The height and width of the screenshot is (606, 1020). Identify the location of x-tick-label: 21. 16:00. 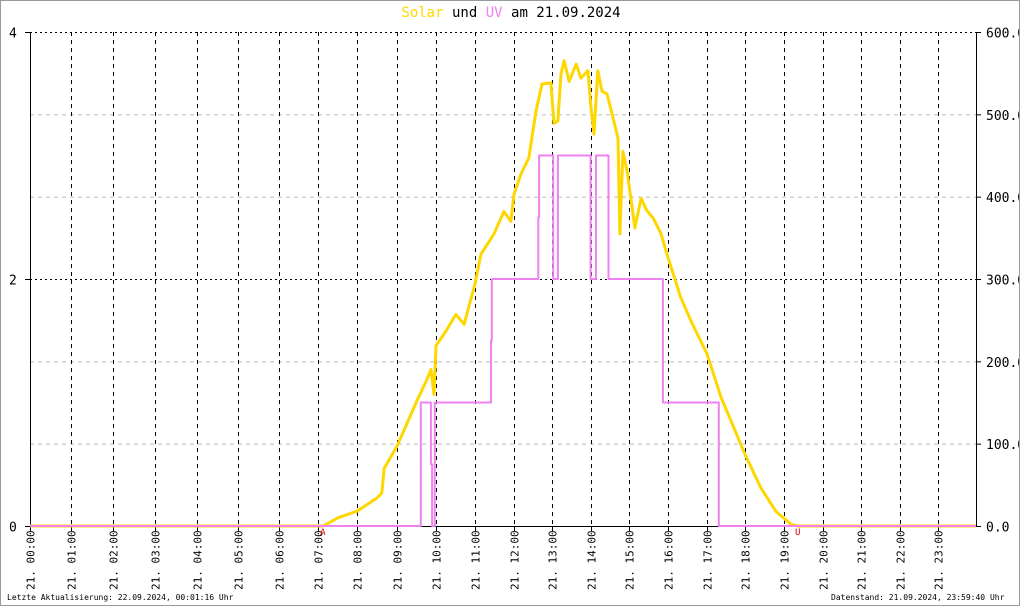
(669, 560).